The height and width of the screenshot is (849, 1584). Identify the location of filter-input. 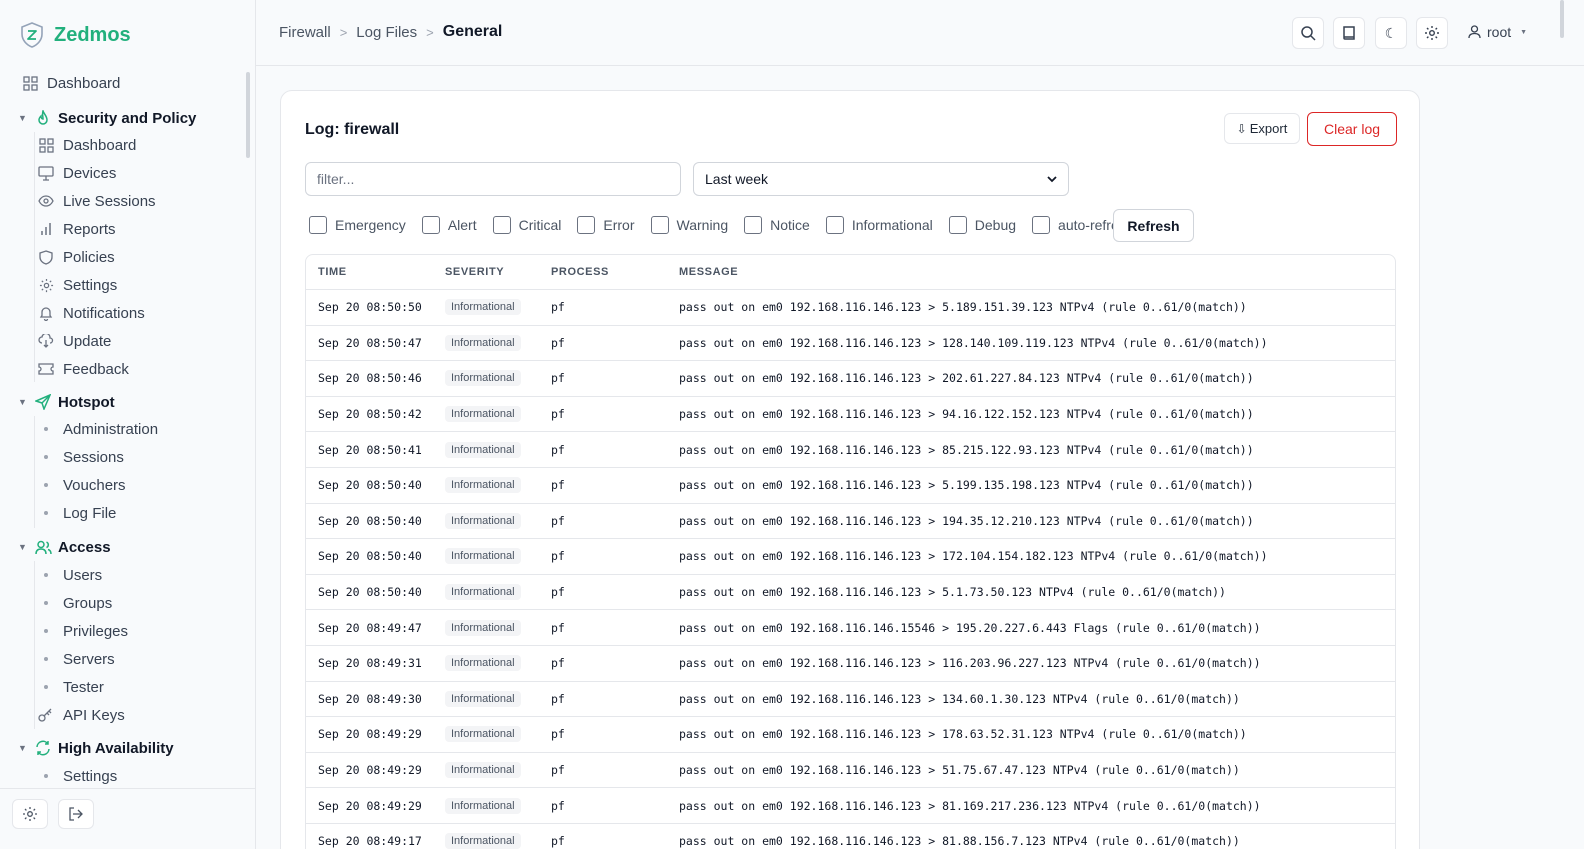
(493, 179).